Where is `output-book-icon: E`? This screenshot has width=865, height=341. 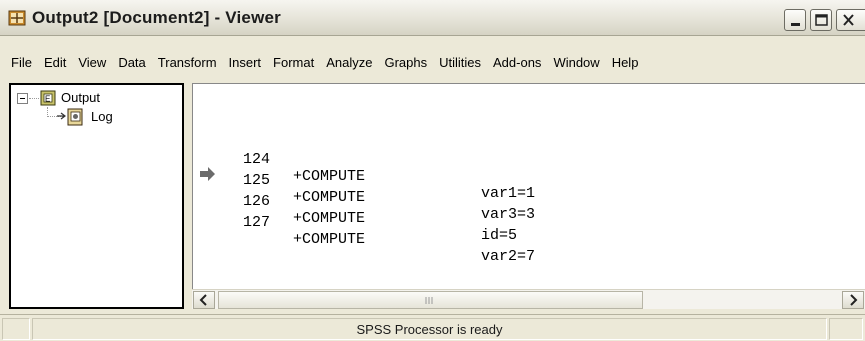
output-book-icon: E is located at coordinates (48, 98).